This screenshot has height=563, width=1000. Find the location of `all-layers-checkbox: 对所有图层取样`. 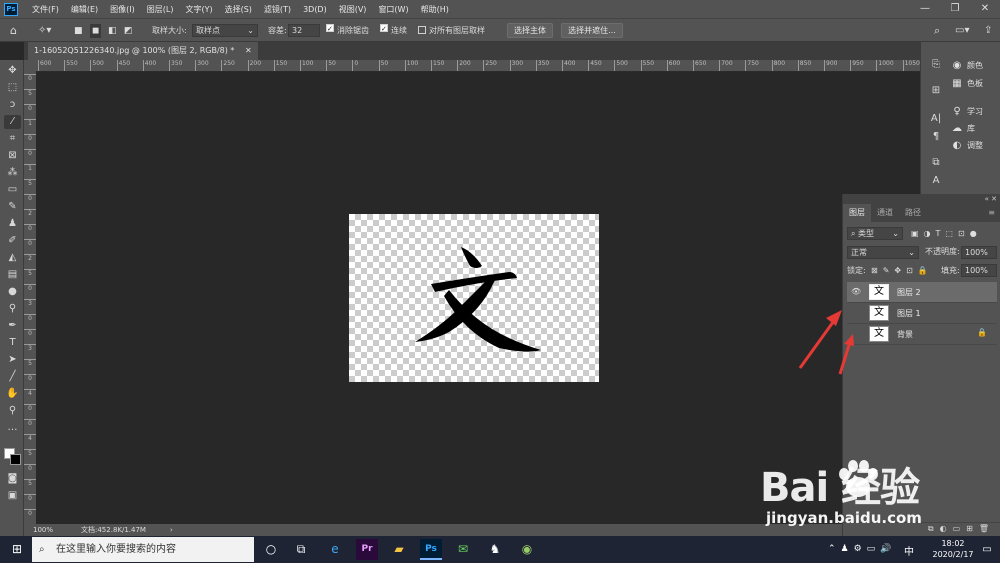

all-layers-checkbox: 对所有图层取样 is located at coordinates (451, 31).